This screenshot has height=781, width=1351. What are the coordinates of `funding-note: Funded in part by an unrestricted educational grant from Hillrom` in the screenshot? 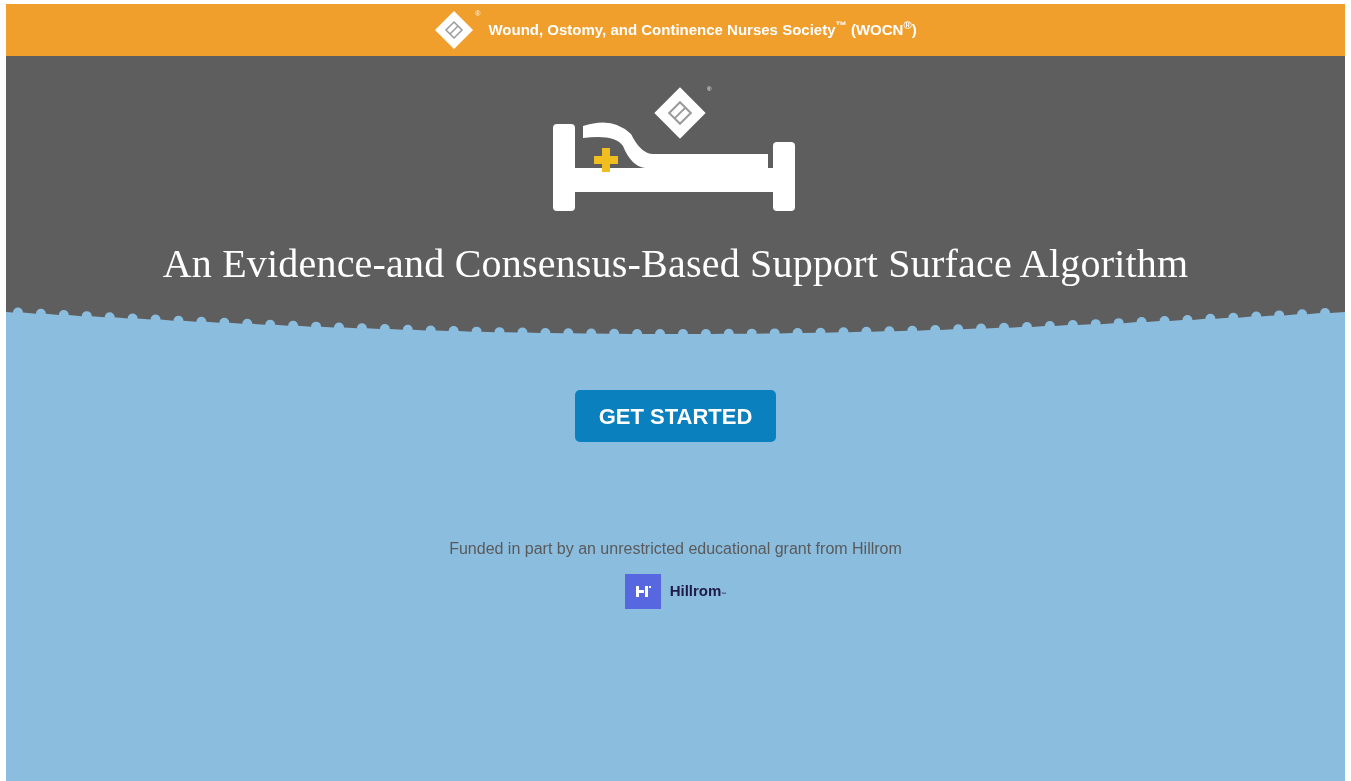 It's located at (675, 549).